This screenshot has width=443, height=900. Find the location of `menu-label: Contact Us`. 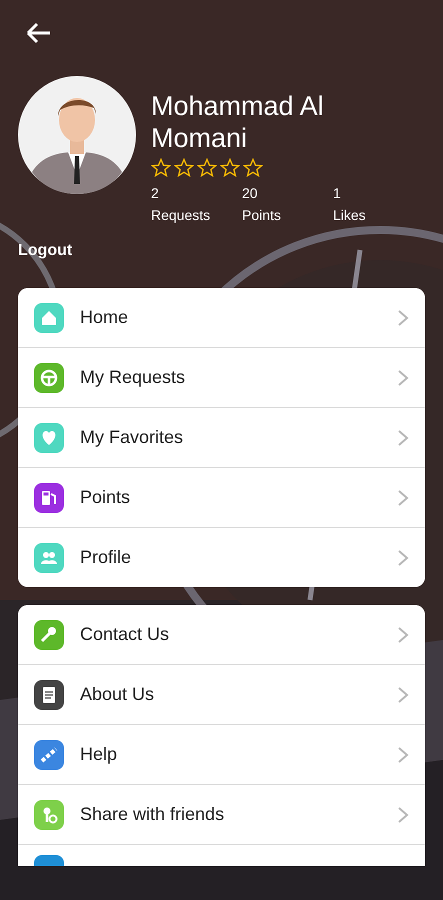

menu-label: Contact Us is located at coordinates (125, 634).